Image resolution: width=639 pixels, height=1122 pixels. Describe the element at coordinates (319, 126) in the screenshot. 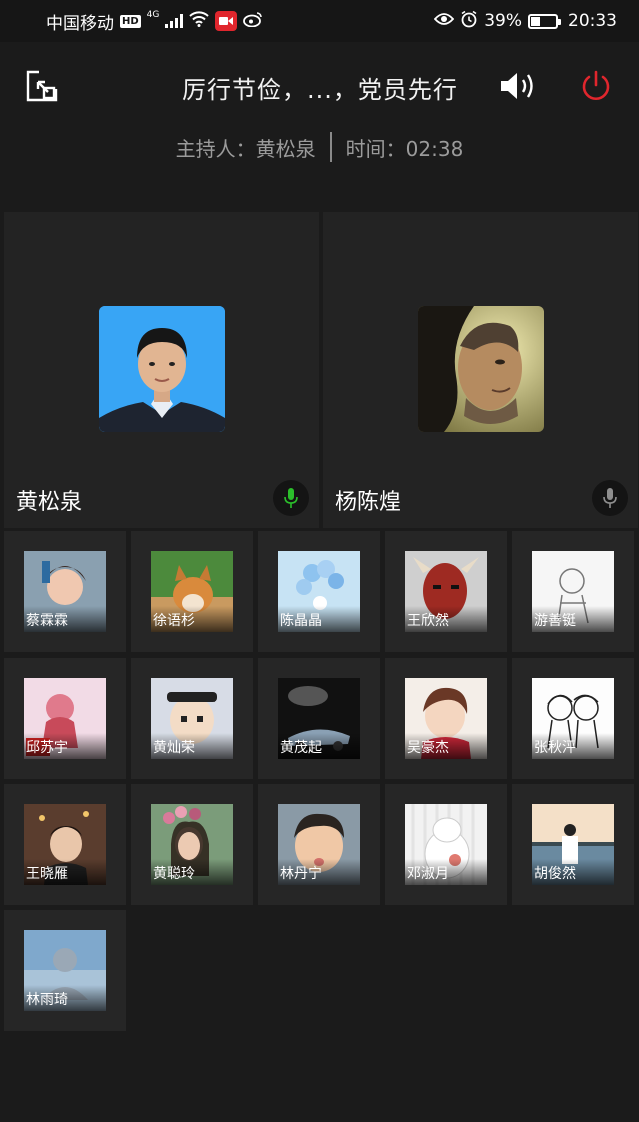

I see `meeting-header: 厉行节俭，...，党员先行 主持人：黄松泉 时间：02:38` at that location.